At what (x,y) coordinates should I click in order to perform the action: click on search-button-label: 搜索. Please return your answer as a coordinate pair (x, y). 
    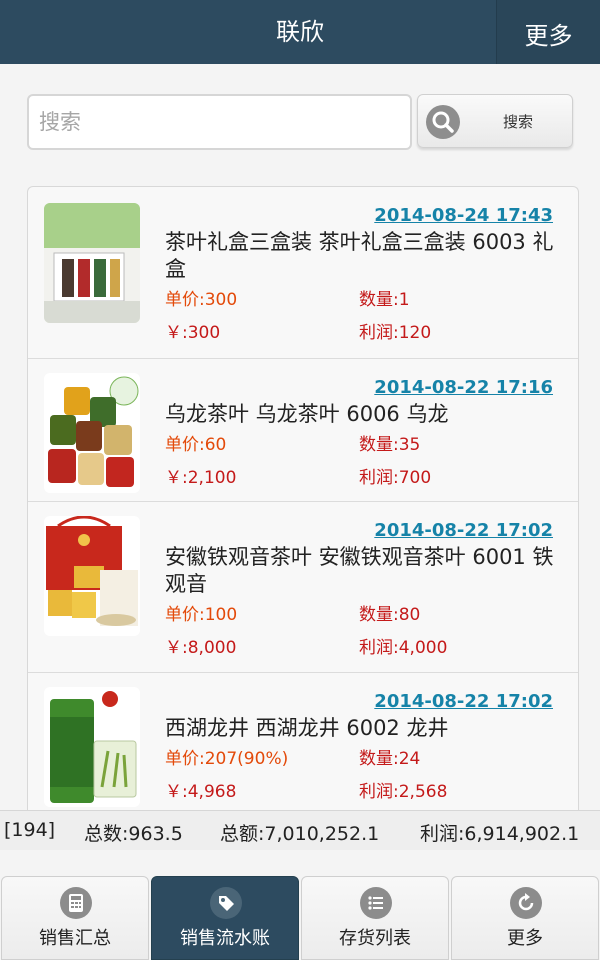
    Looking at the image, I should click on (517, 122).